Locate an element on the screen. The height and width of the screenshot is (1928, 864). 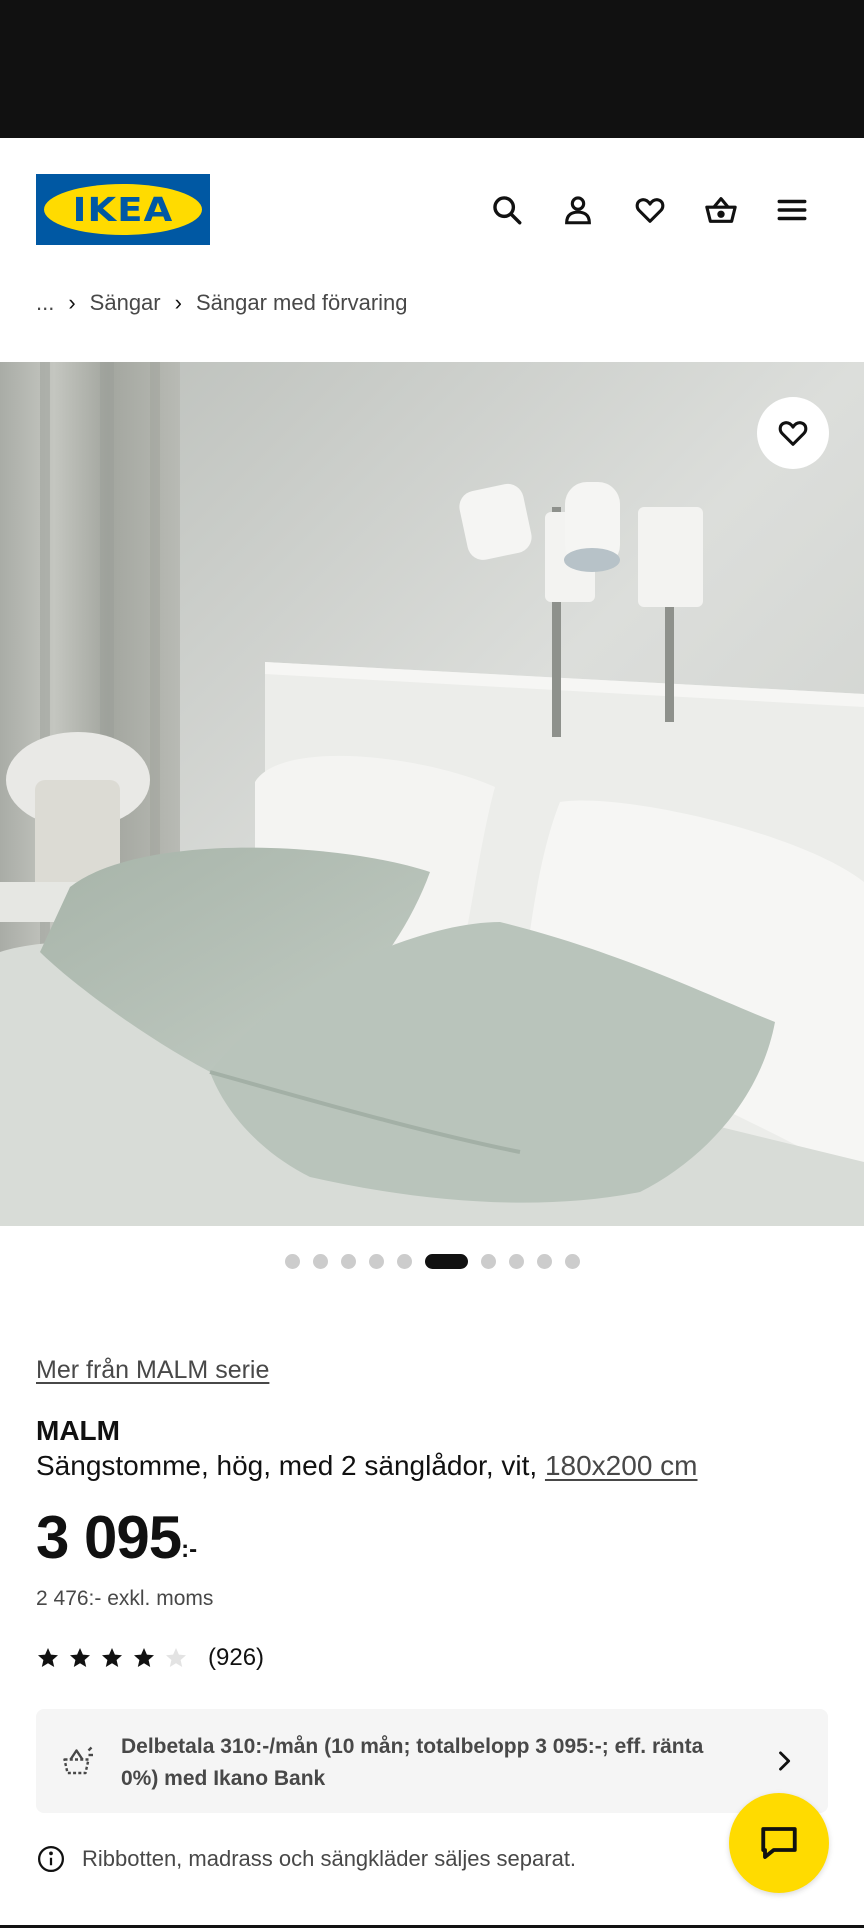
breadcrumb: ... › Sängar › Sängar med förvaring is located at coordinates (222, 303).